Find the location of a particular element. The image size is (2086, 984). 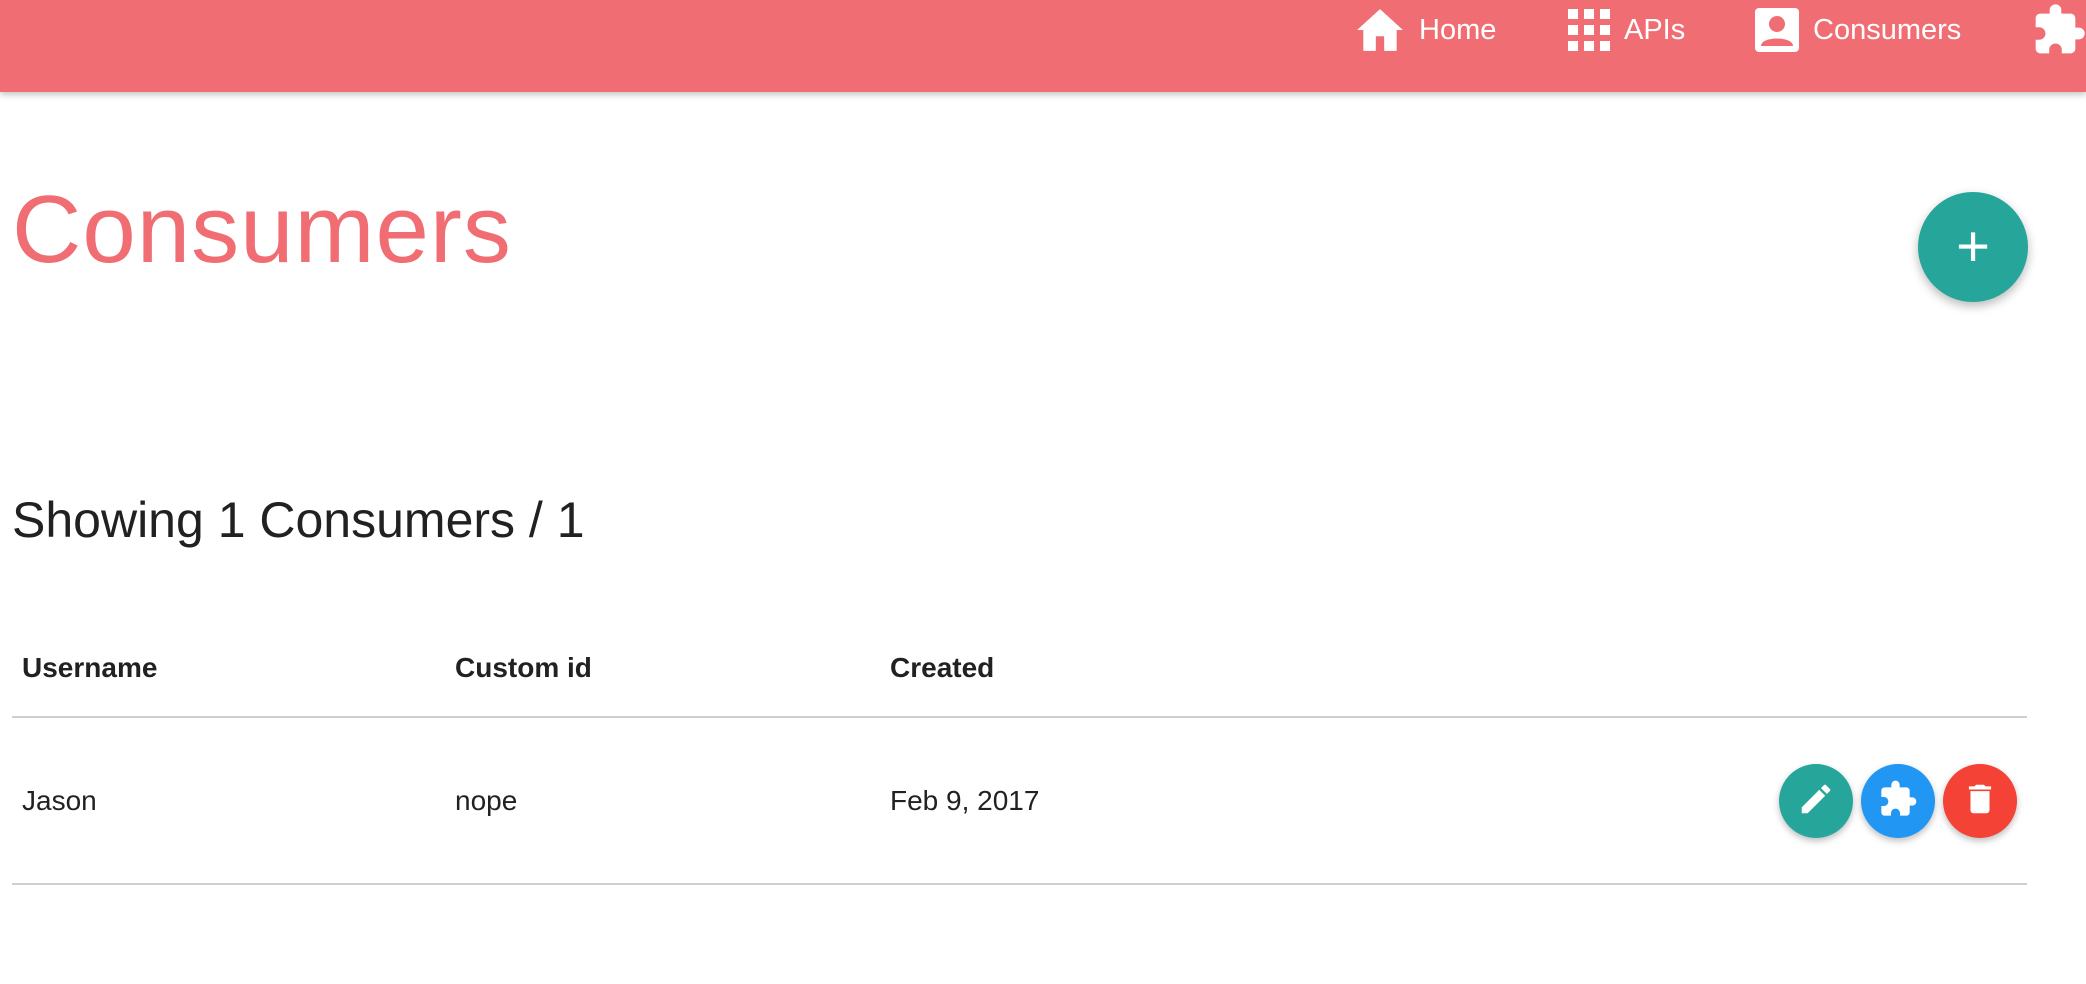

cell-custom-id: nope is located at coordinates (662, 801).